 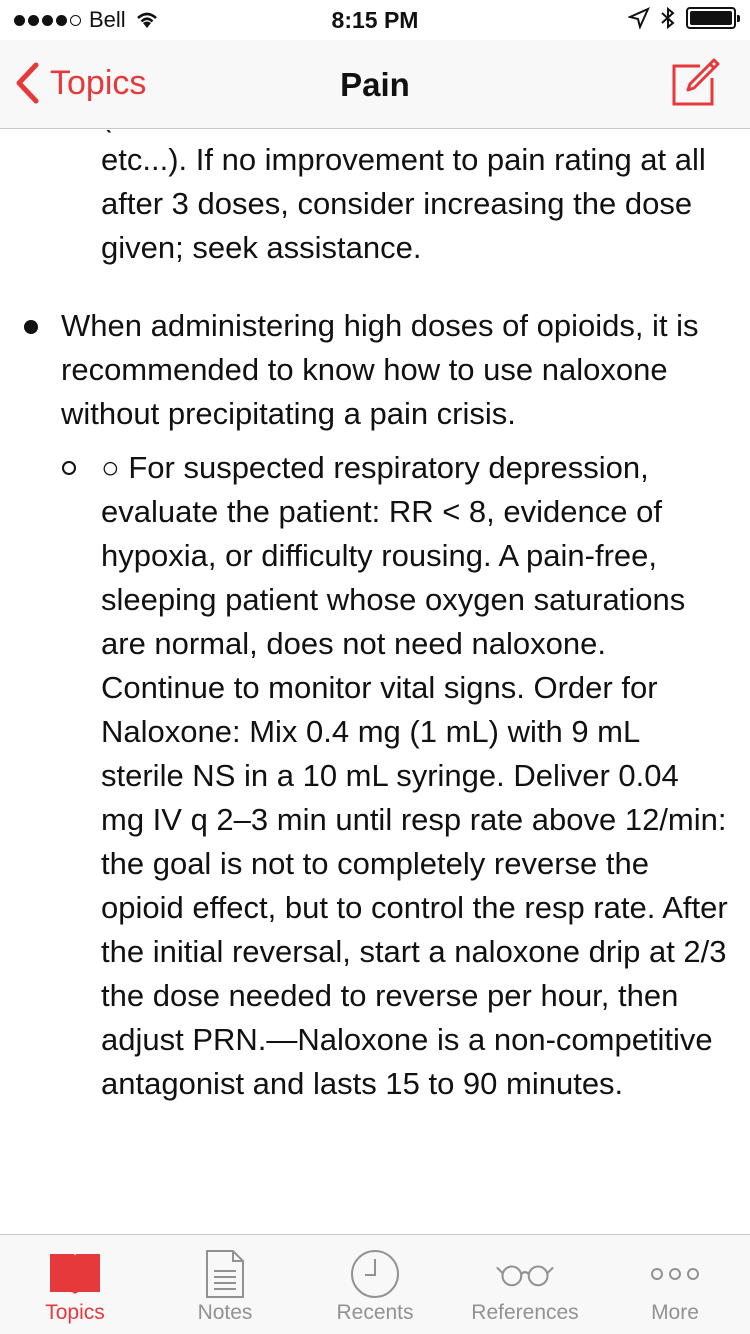 I want to click on tab-references: References, so click(x=525, y=1284).